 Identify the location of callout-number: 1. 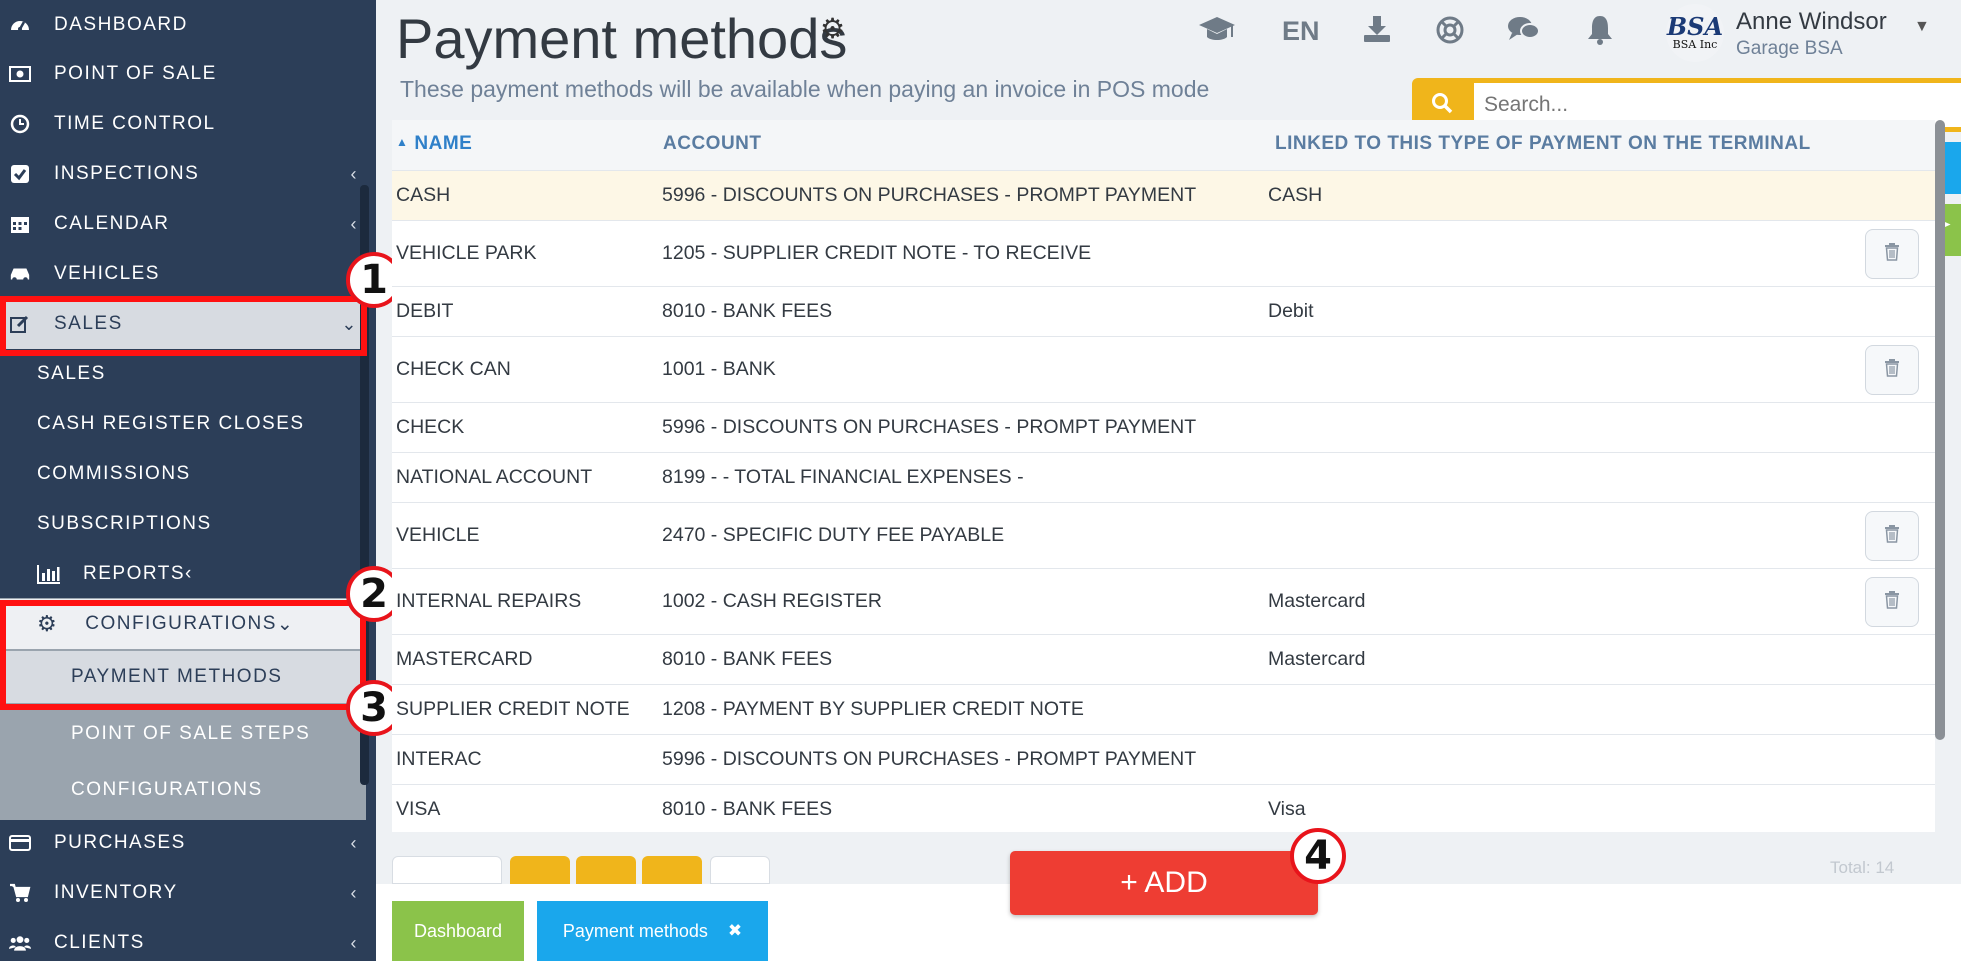
(374, 280).